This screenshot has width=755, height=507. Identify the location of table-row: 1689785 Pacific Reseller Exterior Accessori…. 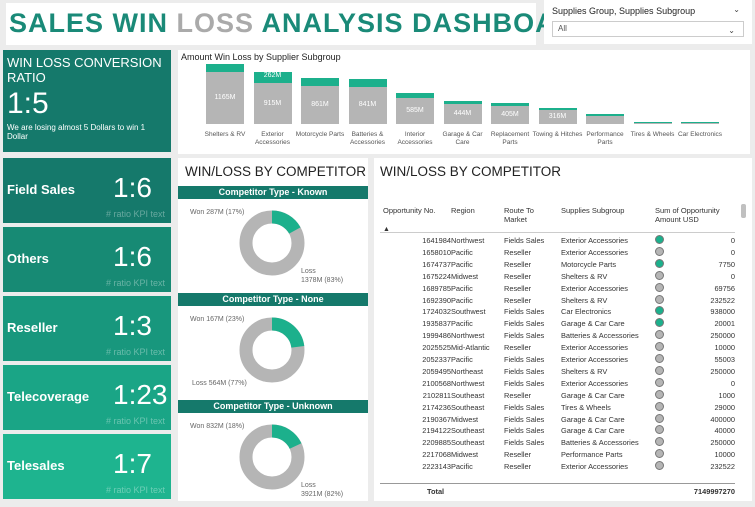
(557, 288).